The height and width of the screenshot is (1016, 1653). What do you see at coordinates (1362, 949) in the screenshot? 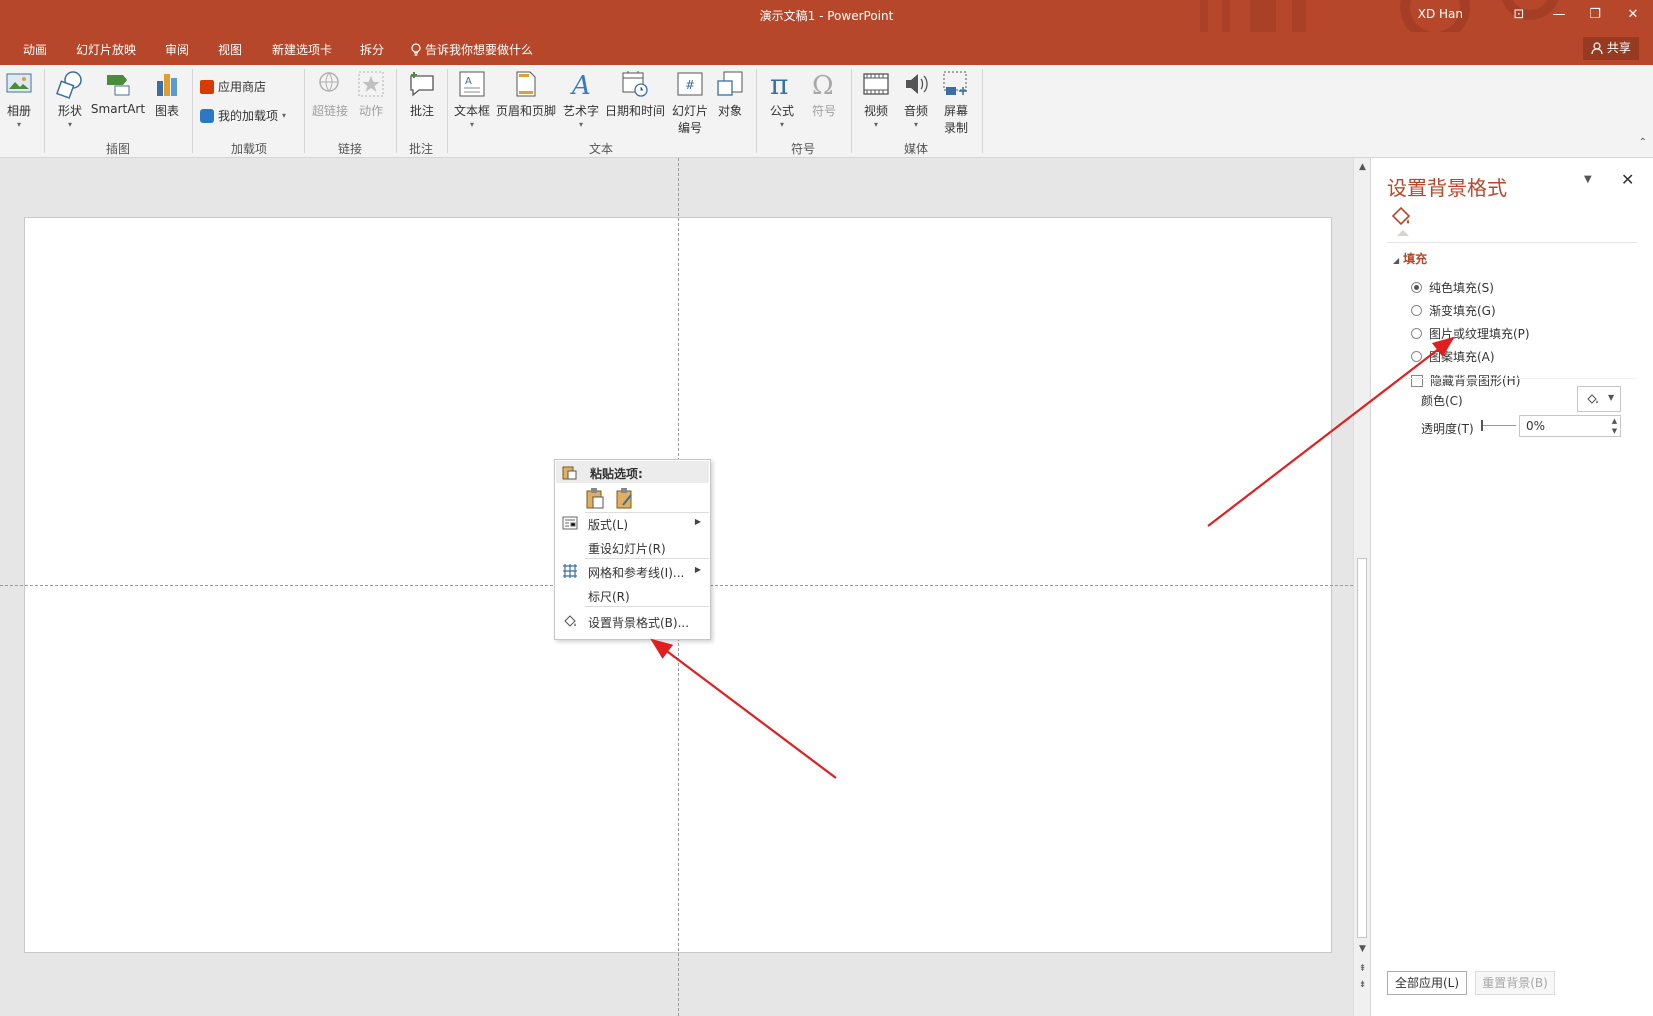
I see `scroll-down-arrow: ▼` at bounding box center [1362, 949].